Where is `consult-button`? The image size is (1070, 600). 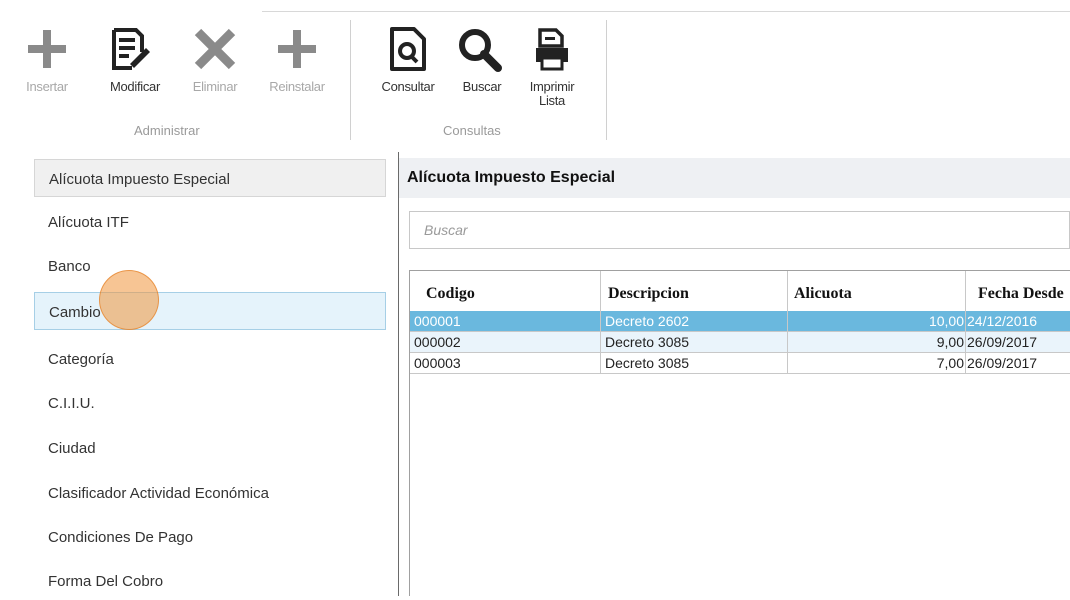
consult-button is located at coordinates (408, 49).